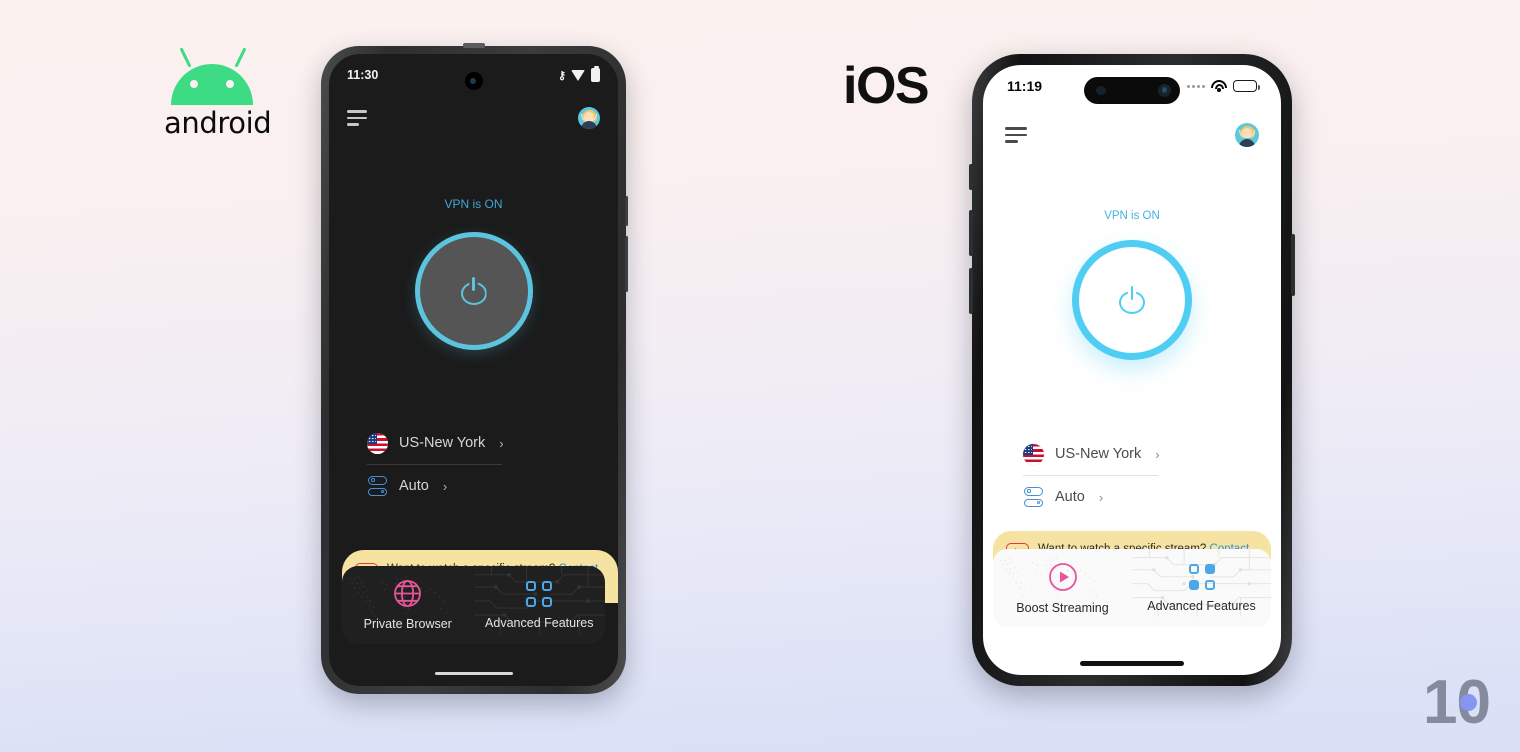 The width and height of the screenshot is (1520, 752). Describe the element at coordinates (473, 118) in the screenshot. I see `android-app-header` at that location.